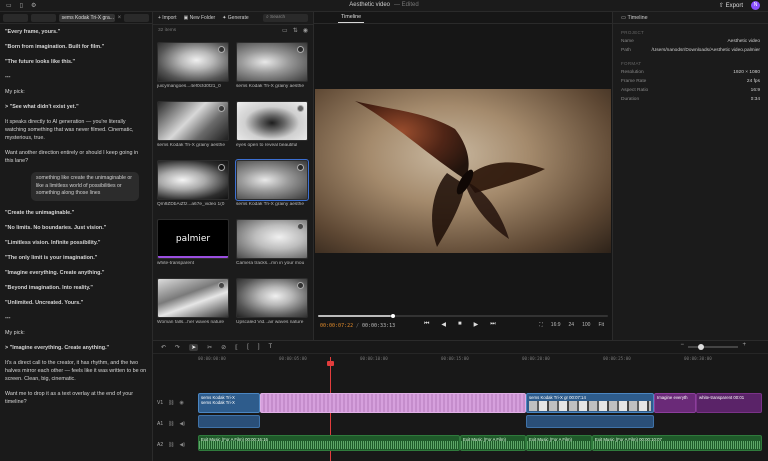 This screenshot has height=461, width=768. What do you see at coordinates (675, 403) in the screenshot?
I see `text-overlay-clip: Imagine everyth` at bounding box center [675, 403].